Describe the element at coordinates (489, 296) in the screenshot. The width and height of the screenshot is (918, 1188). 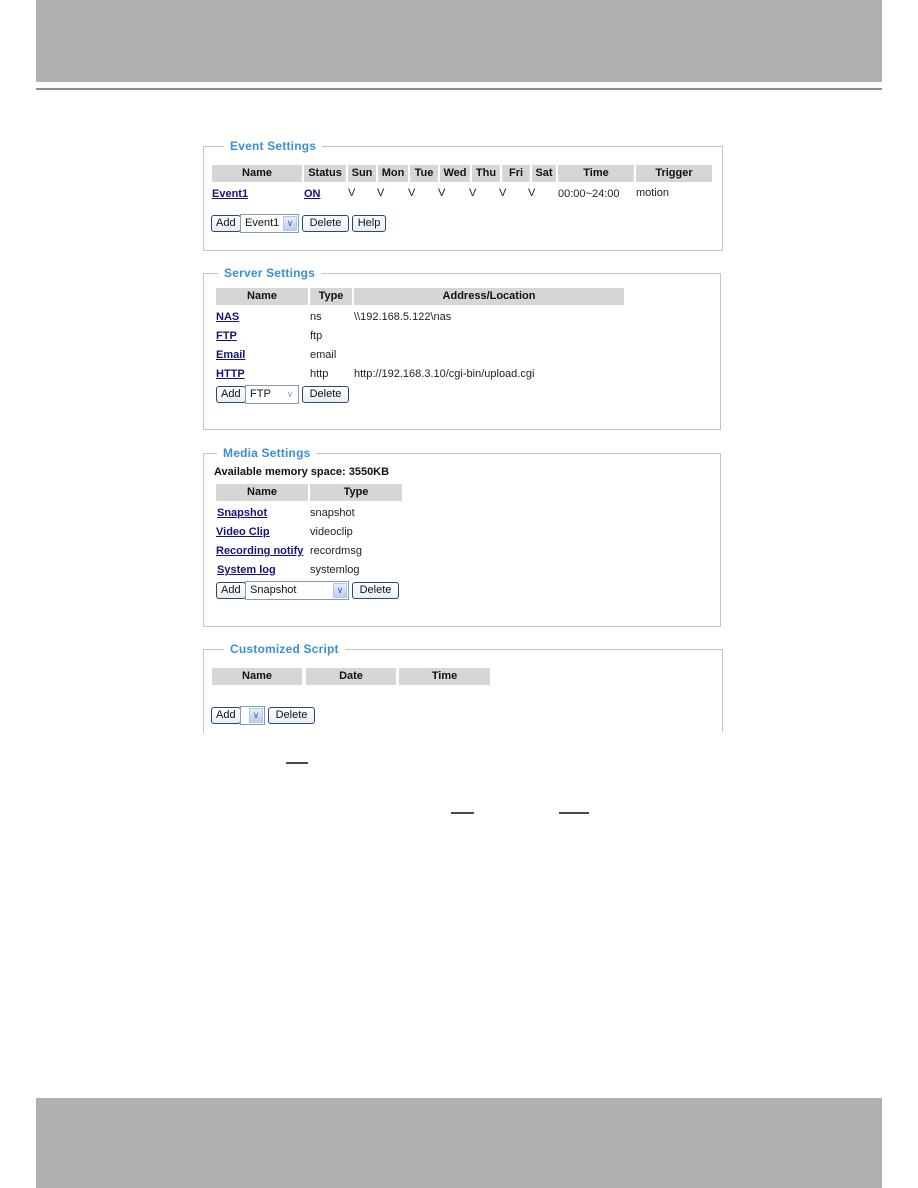
I see `server-col-address: Address/Location` at that location.